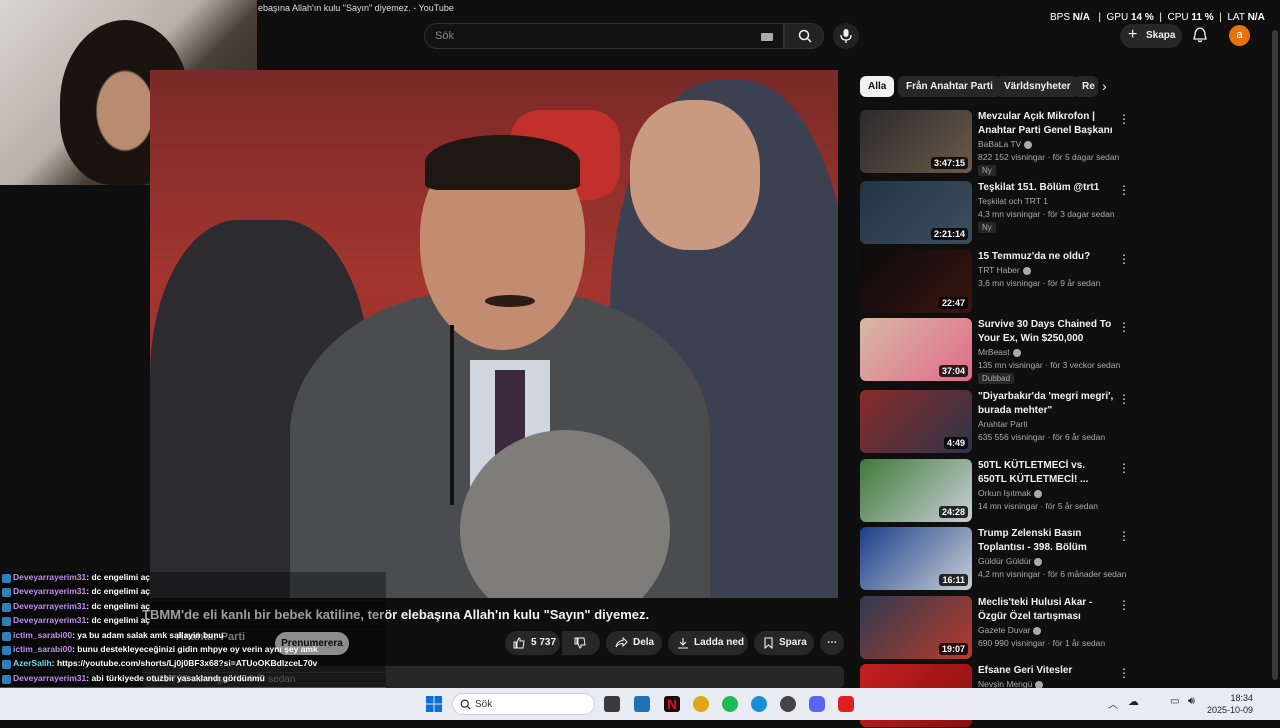 The image size is (1280, 728). Describe the element at coordinates (1010, 561) in the screenshot. I see `recommendation-channel: Güldür Güldür` at that location.